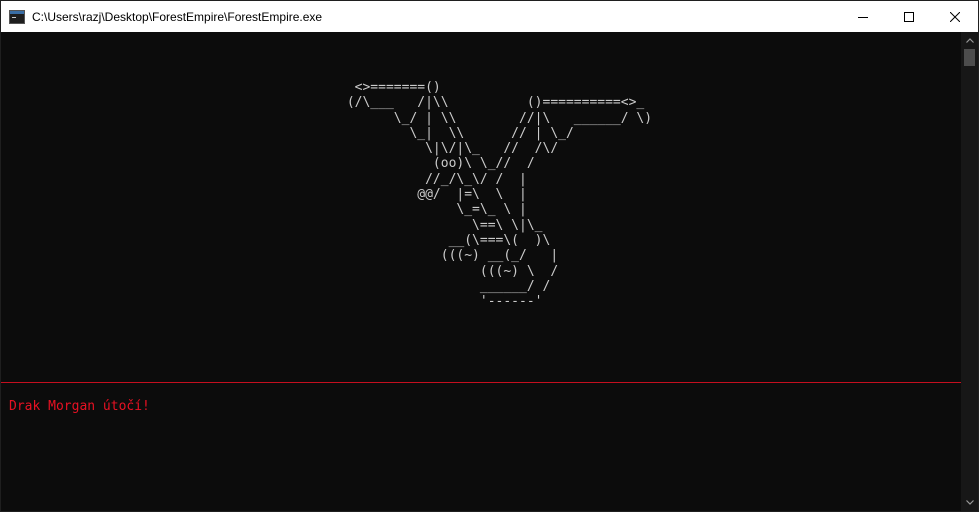  I want to click on scroll-down-button, so click(969, 502).